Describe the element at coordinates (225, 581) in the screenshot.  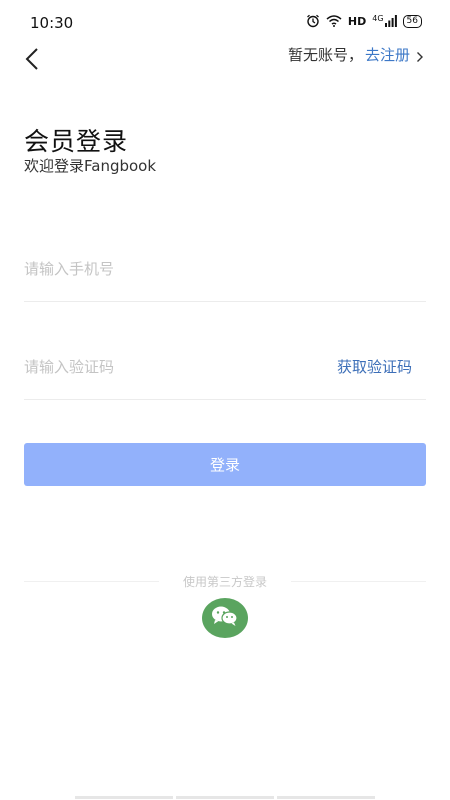
I see `third-party-divider: 使用第三方登录` at that location.